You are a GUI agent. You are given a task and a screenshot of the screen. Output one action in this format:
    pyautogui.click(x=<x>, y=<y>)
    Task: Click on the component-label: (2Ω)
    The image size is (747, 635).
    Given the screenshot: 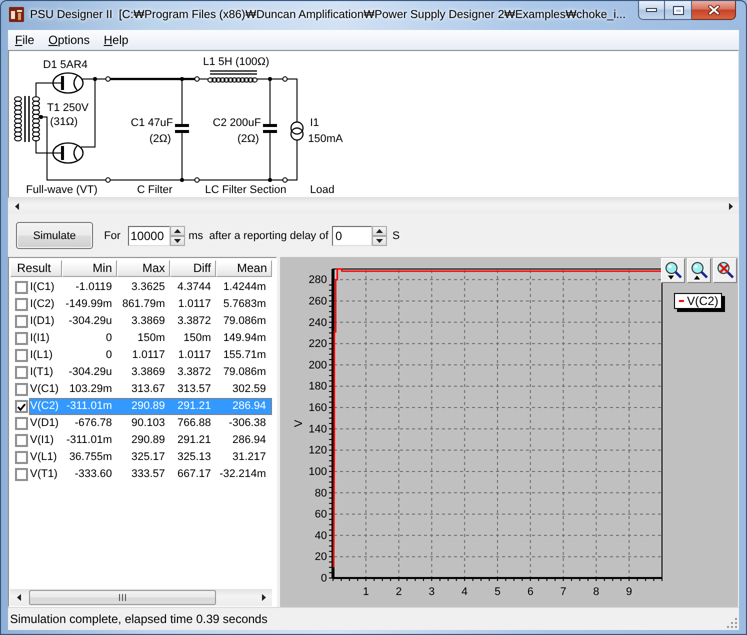 What is the action you would take?
    pyautogui.click(x=248, y=139)
    